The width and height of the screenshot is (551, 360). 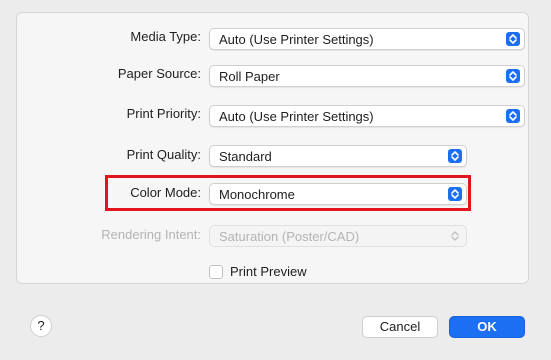 I want to click on help-button: ?, so click(x=41, y=326).